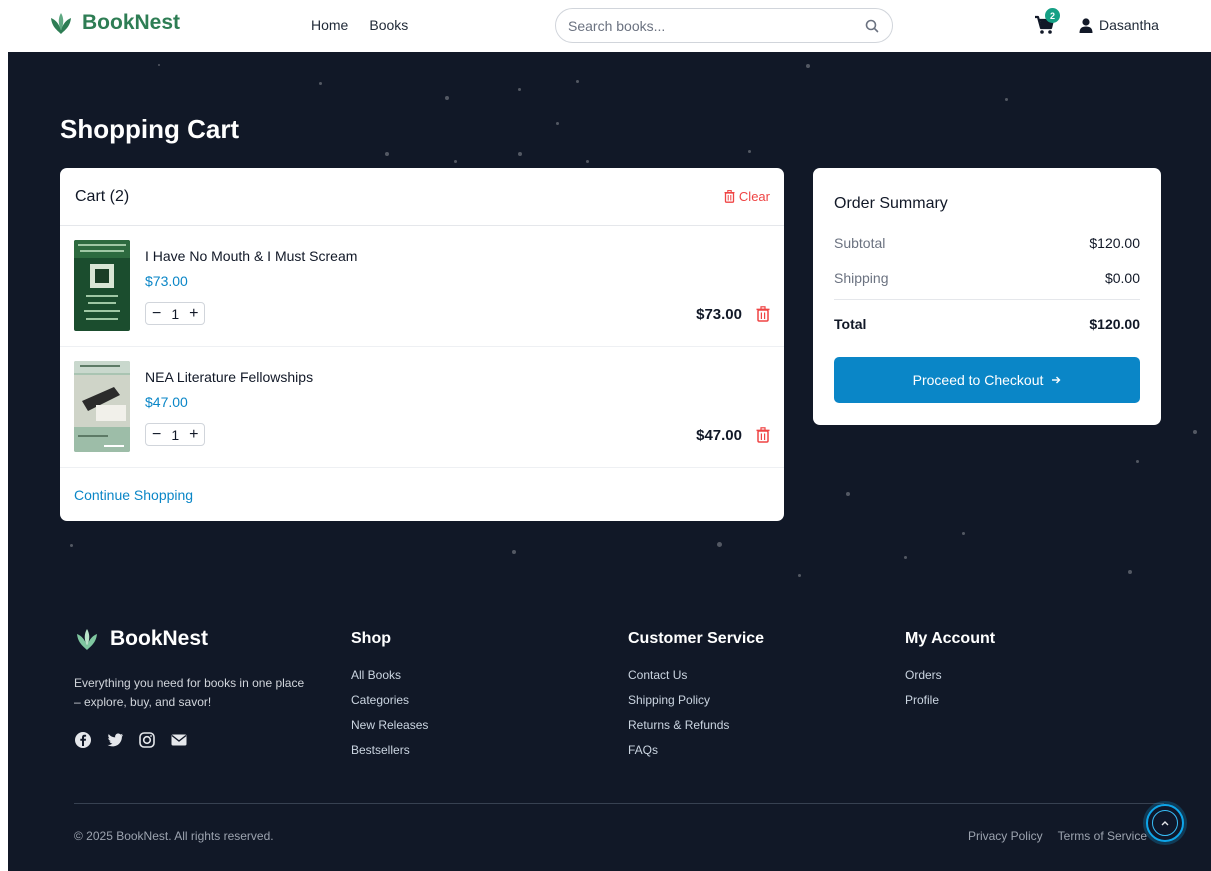  What do you see at coordinates (713, 25) in the screenshot?
I see `search-input` at bounding box center [713, 25].